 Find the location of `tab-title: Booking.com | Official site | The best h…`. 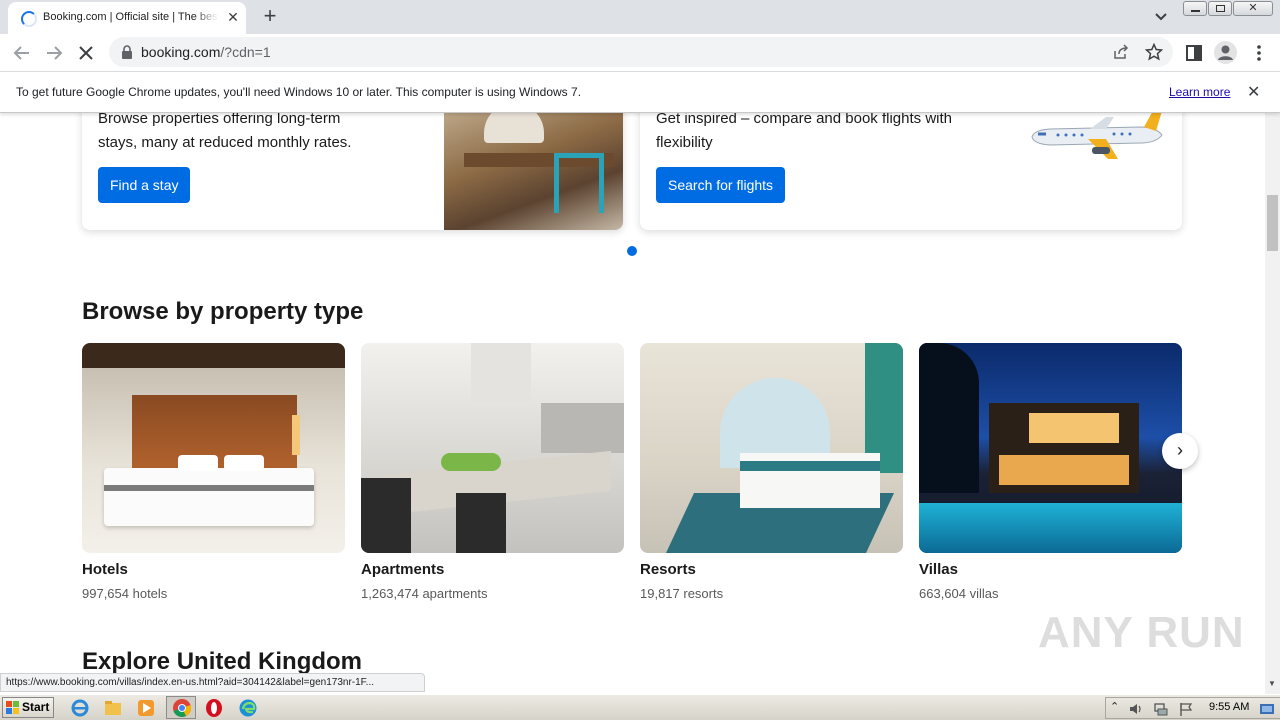

tab-title: Booking.com | Official site | The best h… is located at coordinates (130, 17).